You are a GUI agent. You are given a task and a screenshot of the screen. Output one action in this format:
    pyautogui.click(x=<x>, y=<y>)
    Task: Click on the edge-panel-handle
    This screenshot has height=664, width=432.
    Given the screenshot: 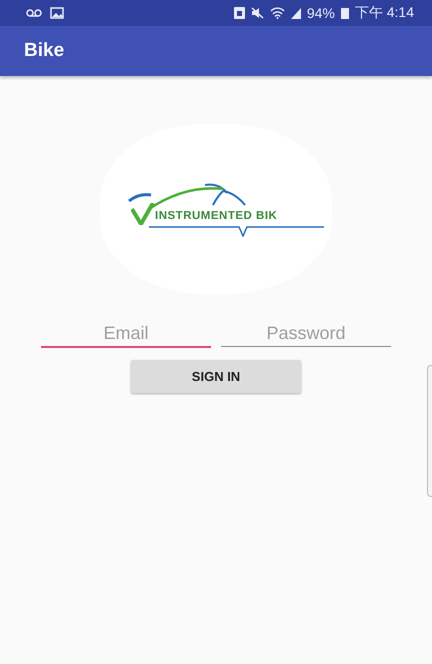 What is the action you would take?
    pyautogui.click(x=429, y=431)
    